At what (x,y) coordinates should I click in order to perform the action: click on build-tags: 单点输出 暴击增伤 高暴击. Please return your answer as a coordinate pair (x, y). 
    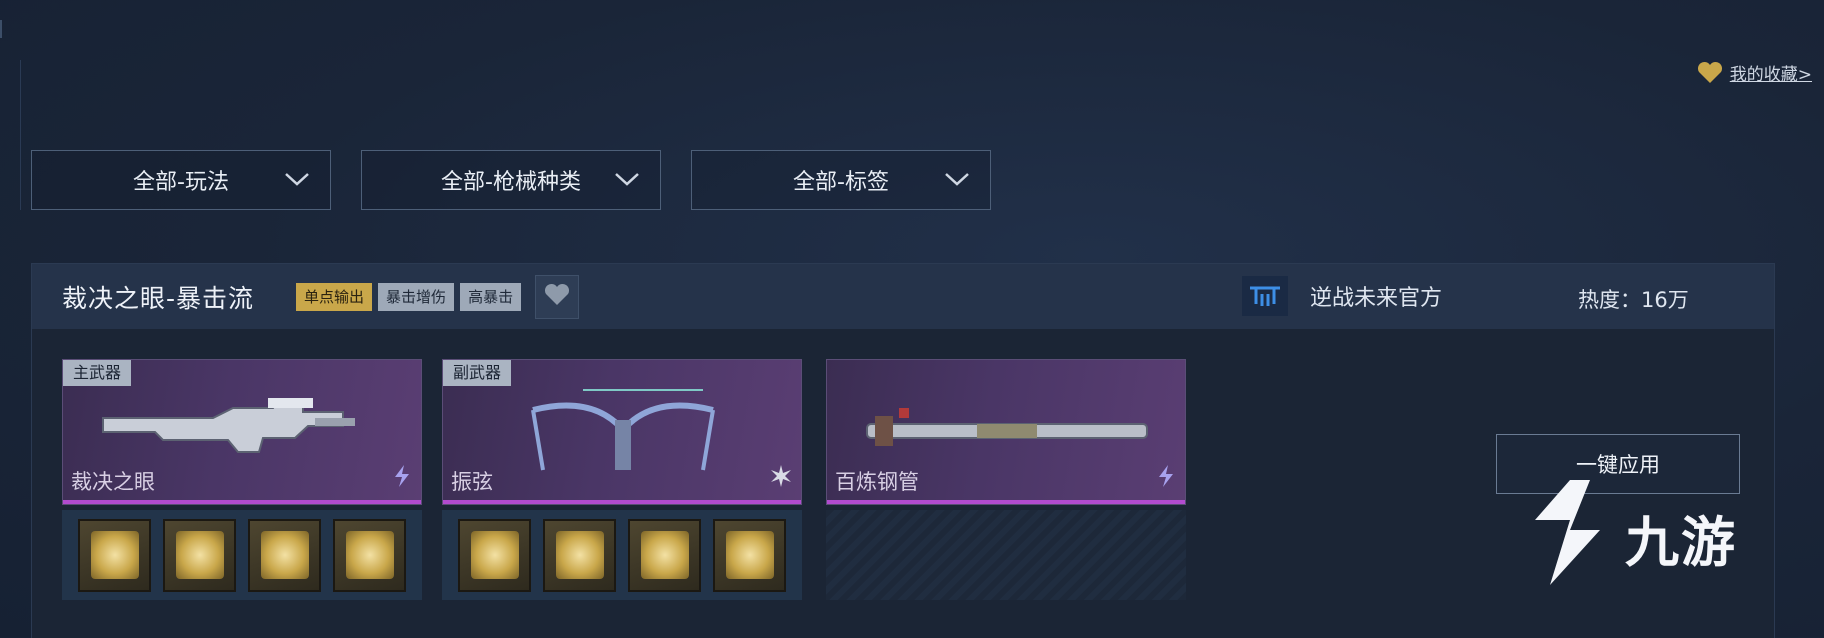
    Looking at the image, I should click on (409, 296).